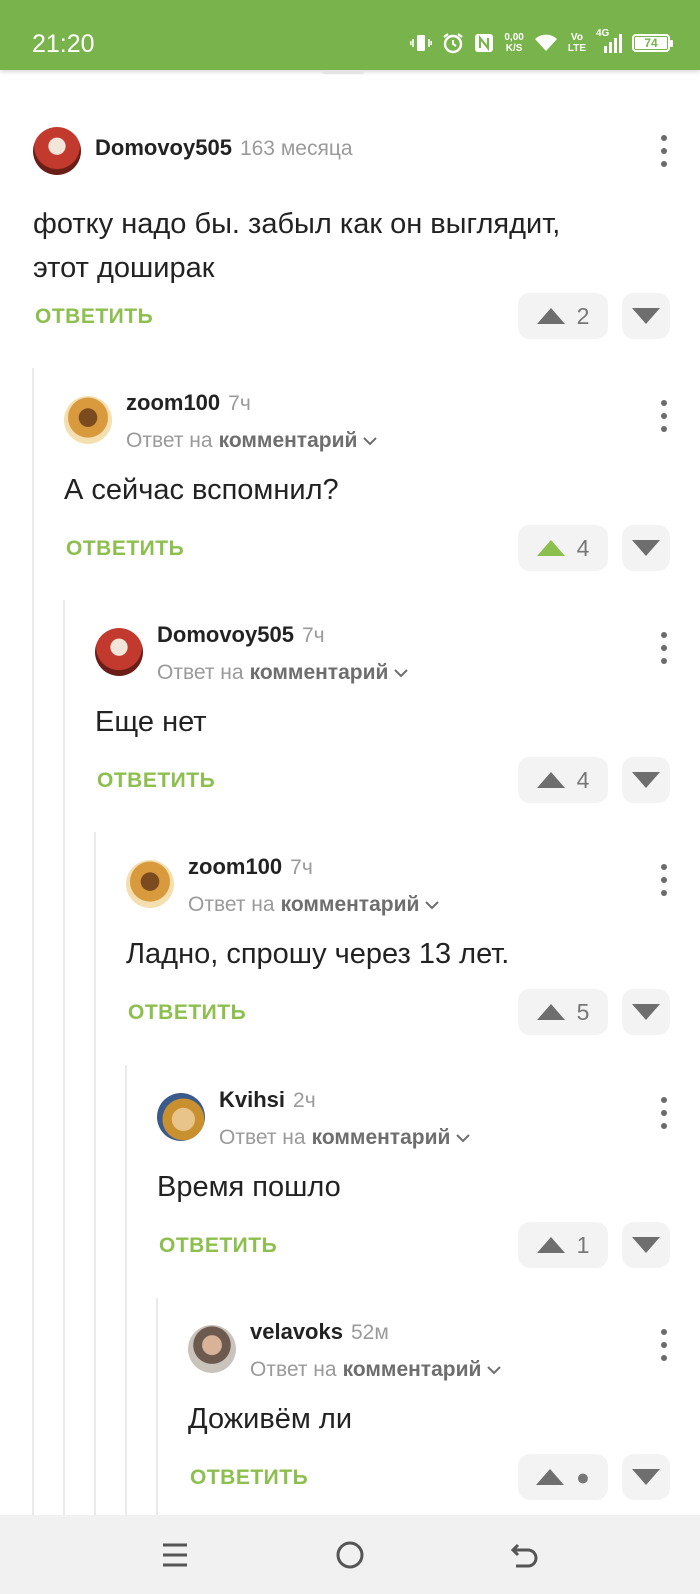 The image size is (700, 1594). I want to click on comment-time: 163 месяца, so click(296, 148).